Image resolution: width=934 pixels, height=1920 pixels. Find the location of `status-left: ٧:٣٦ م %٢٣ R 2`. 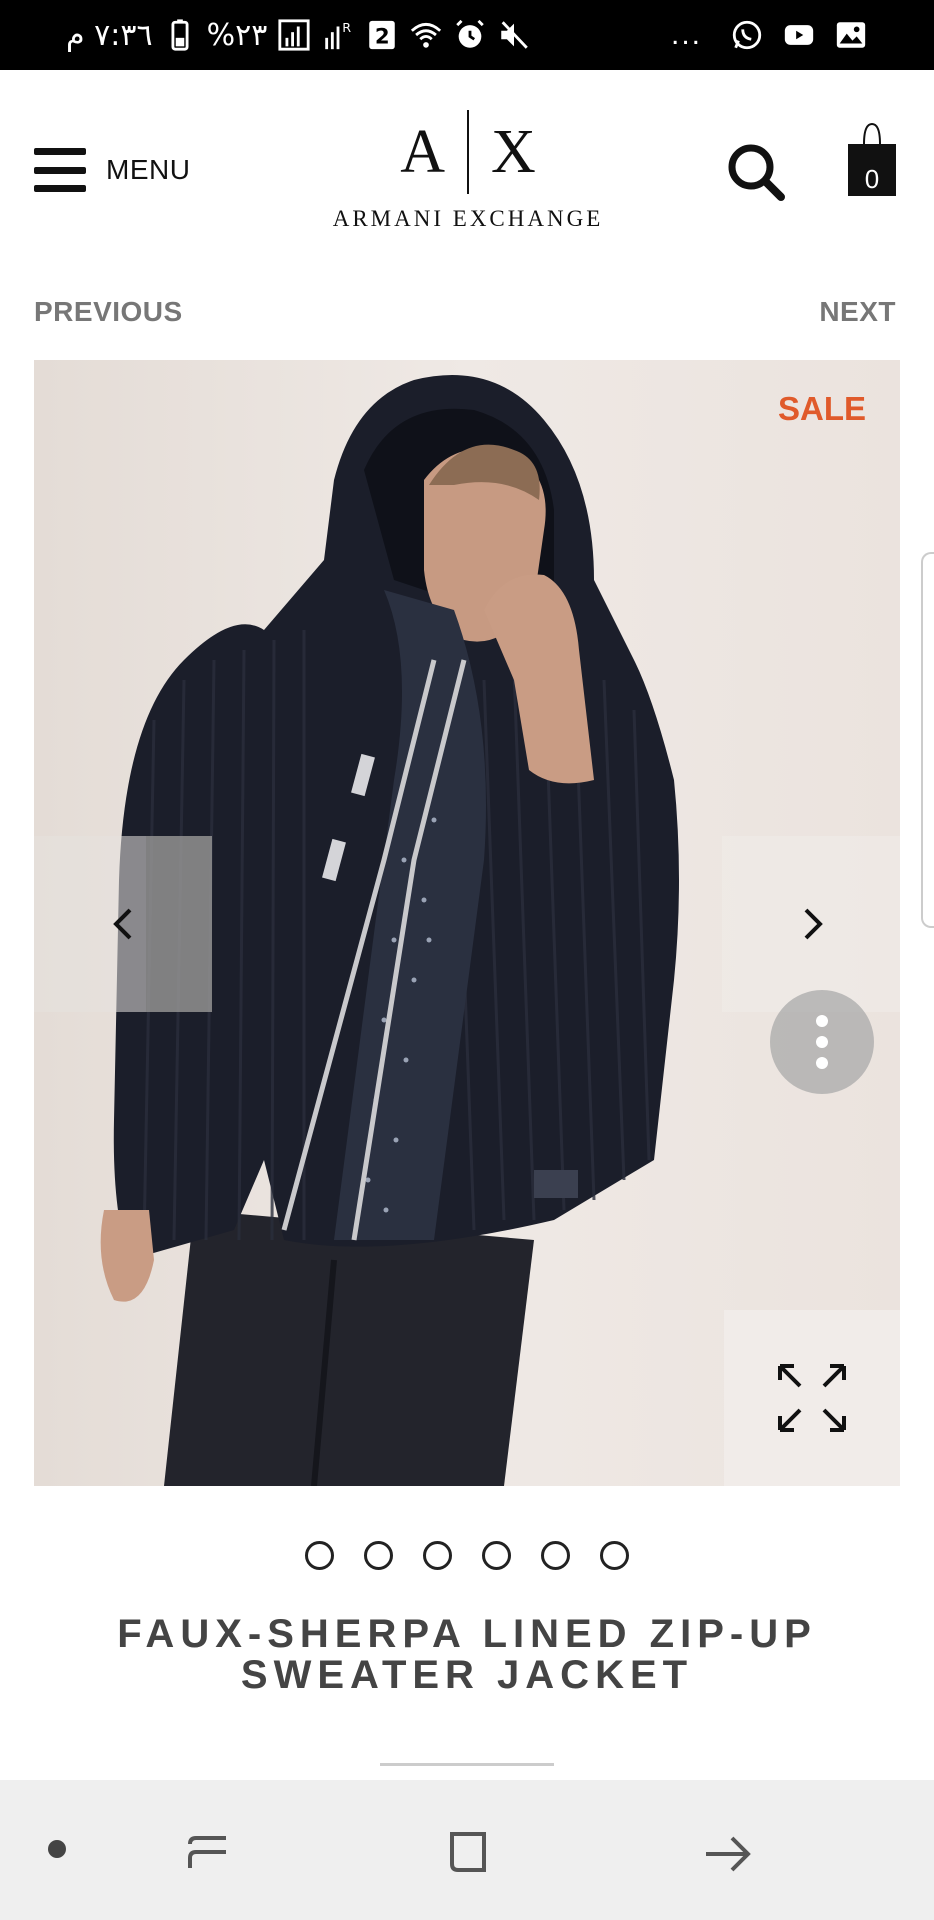

status-left: ٧:٣٦ م %٢٣ R 2 is located at coordinates (298, 35).